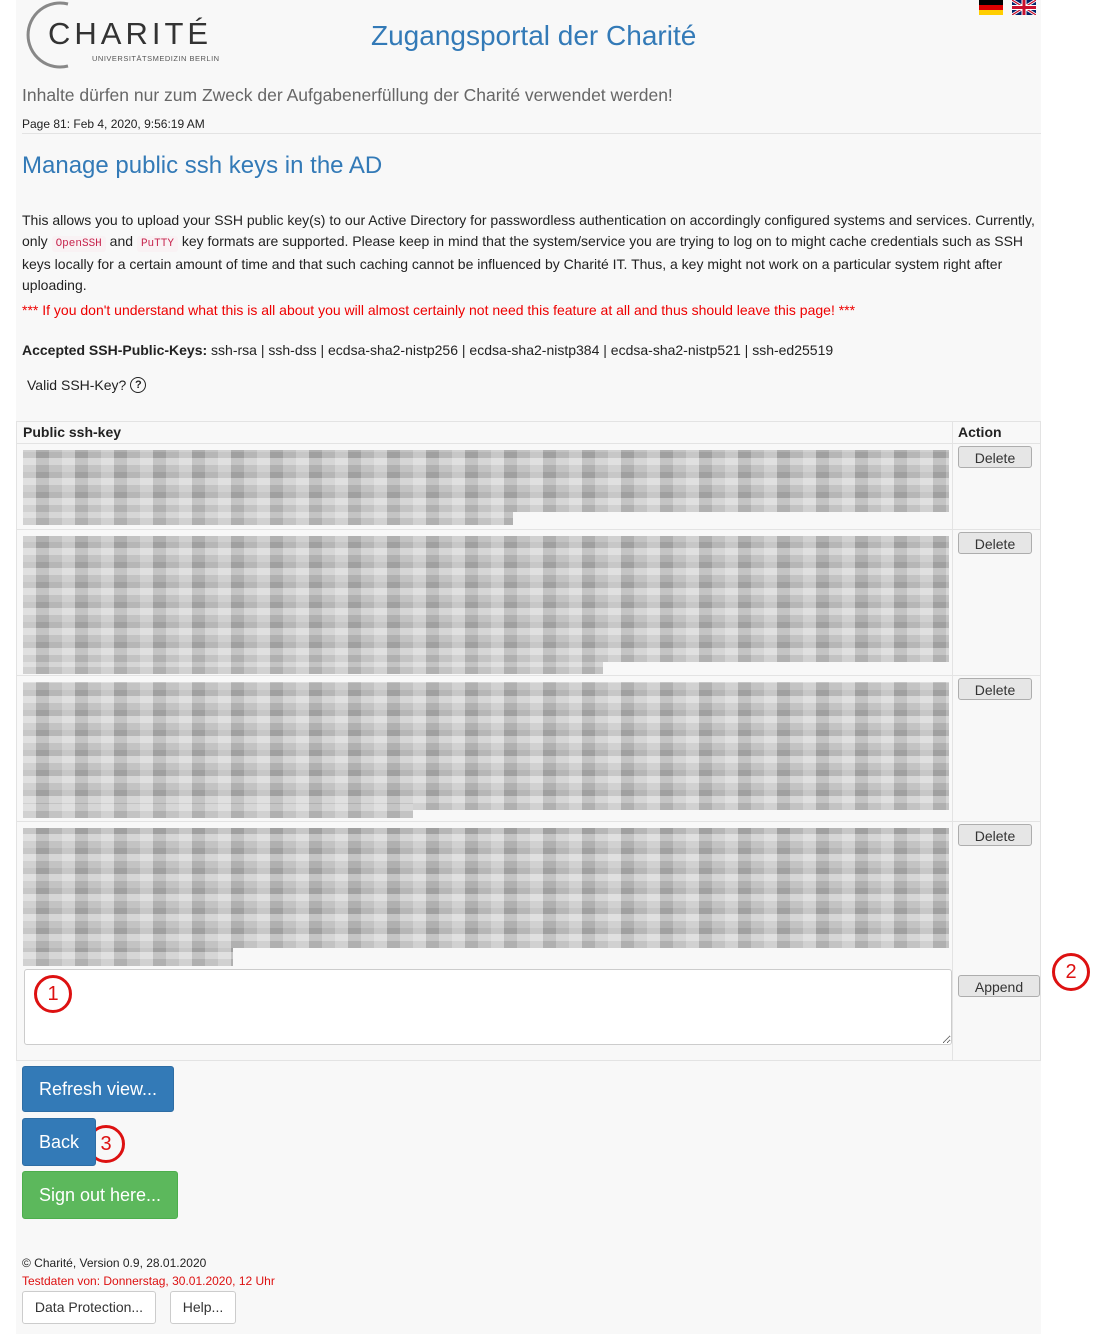  I want to click on append-button: Append, so click(999, 986).